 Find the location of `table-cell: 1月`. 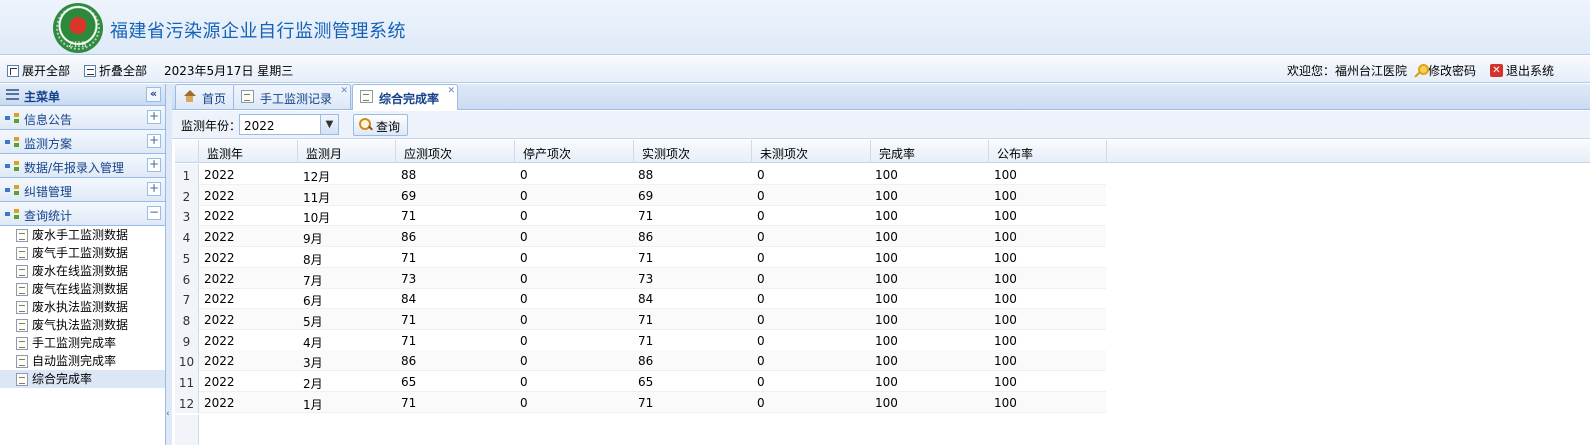

table-cell: 1月 is located at coordinates (313, 404).